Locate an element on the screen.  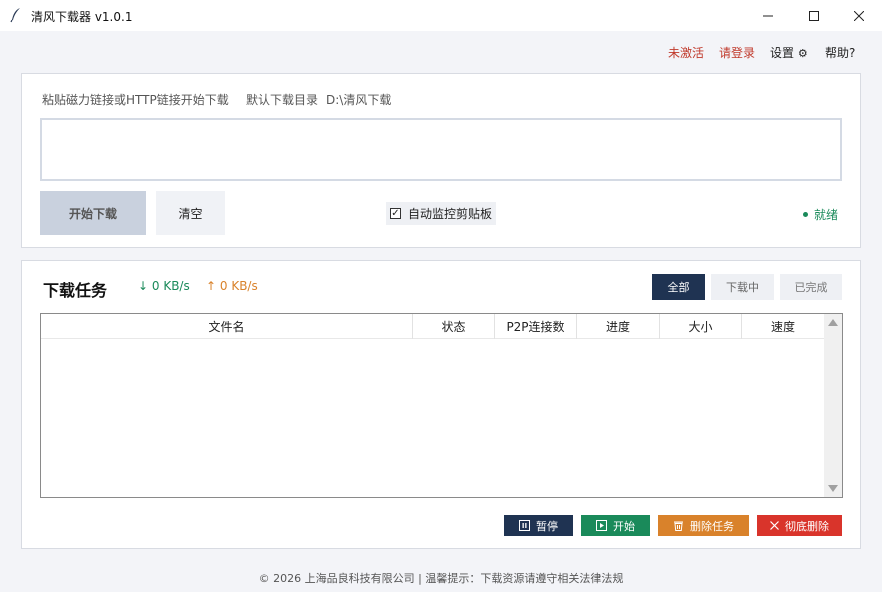
start-label: 开始 is located at coordinates (624, 526).